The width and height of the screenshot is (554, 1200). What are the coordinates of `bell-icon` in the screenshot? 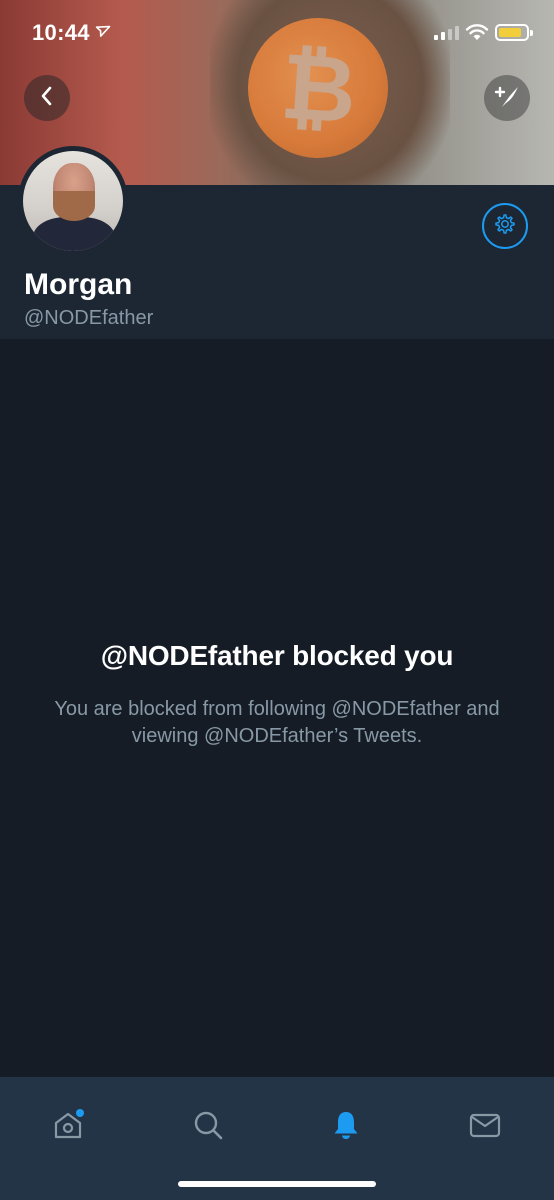 It's located at (346, 1127).